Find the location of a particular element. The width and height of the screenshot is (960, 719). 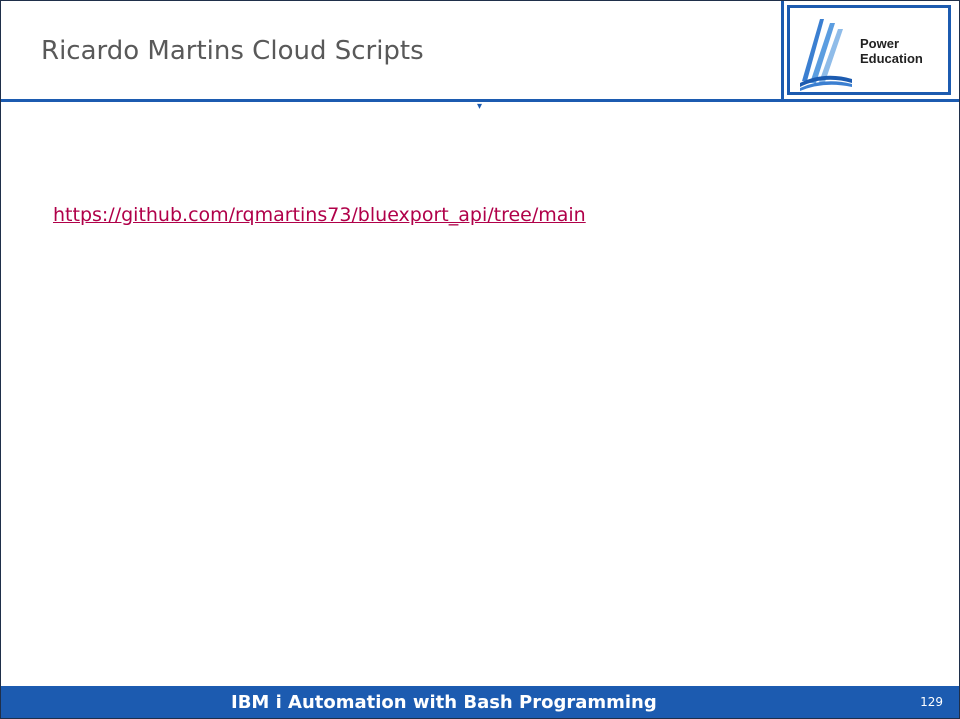

logo-line-2: Education is located at coordinates (891, 58).